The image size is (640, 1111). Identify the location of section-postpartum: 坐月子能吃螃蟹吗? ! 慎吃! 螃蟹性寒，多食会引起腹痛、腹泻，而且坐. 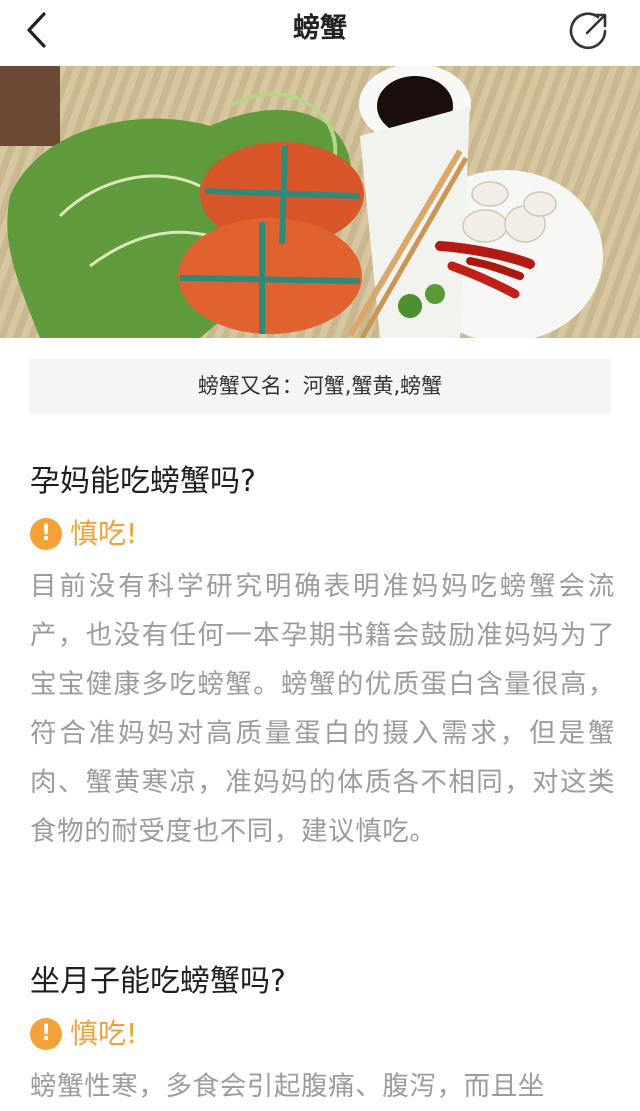
(322, 1036).